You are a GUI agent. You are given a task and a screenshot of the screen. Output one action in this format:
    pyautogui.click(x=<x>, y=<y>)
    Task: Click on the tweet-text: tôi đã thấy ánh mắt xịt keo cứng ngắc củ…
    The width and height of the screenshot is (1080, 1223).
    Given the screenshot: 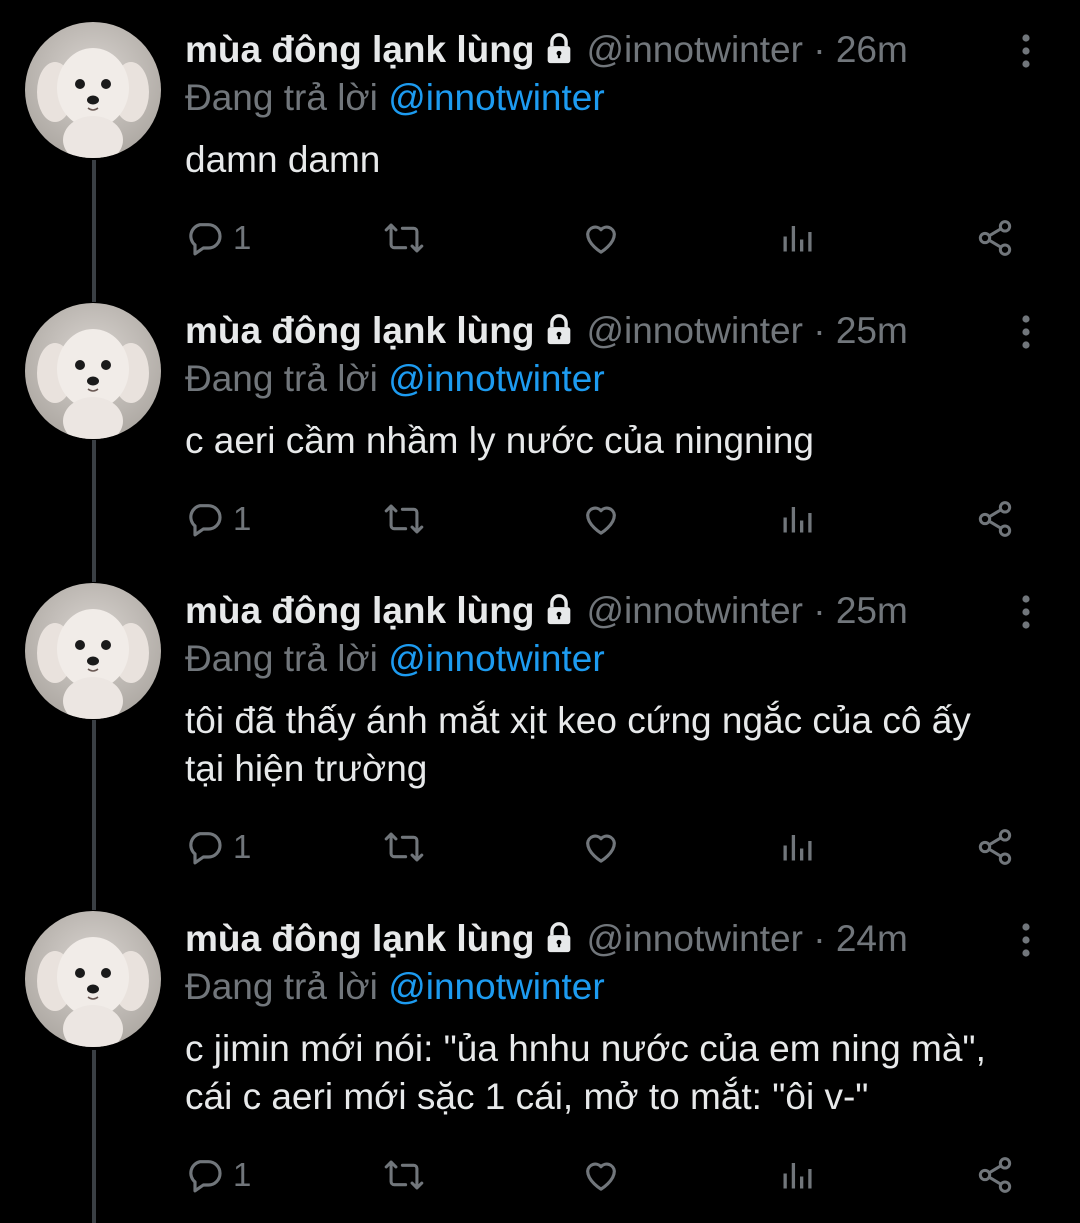 What is the action you would take?
    pyautogui.click(x=578, y=744)
    